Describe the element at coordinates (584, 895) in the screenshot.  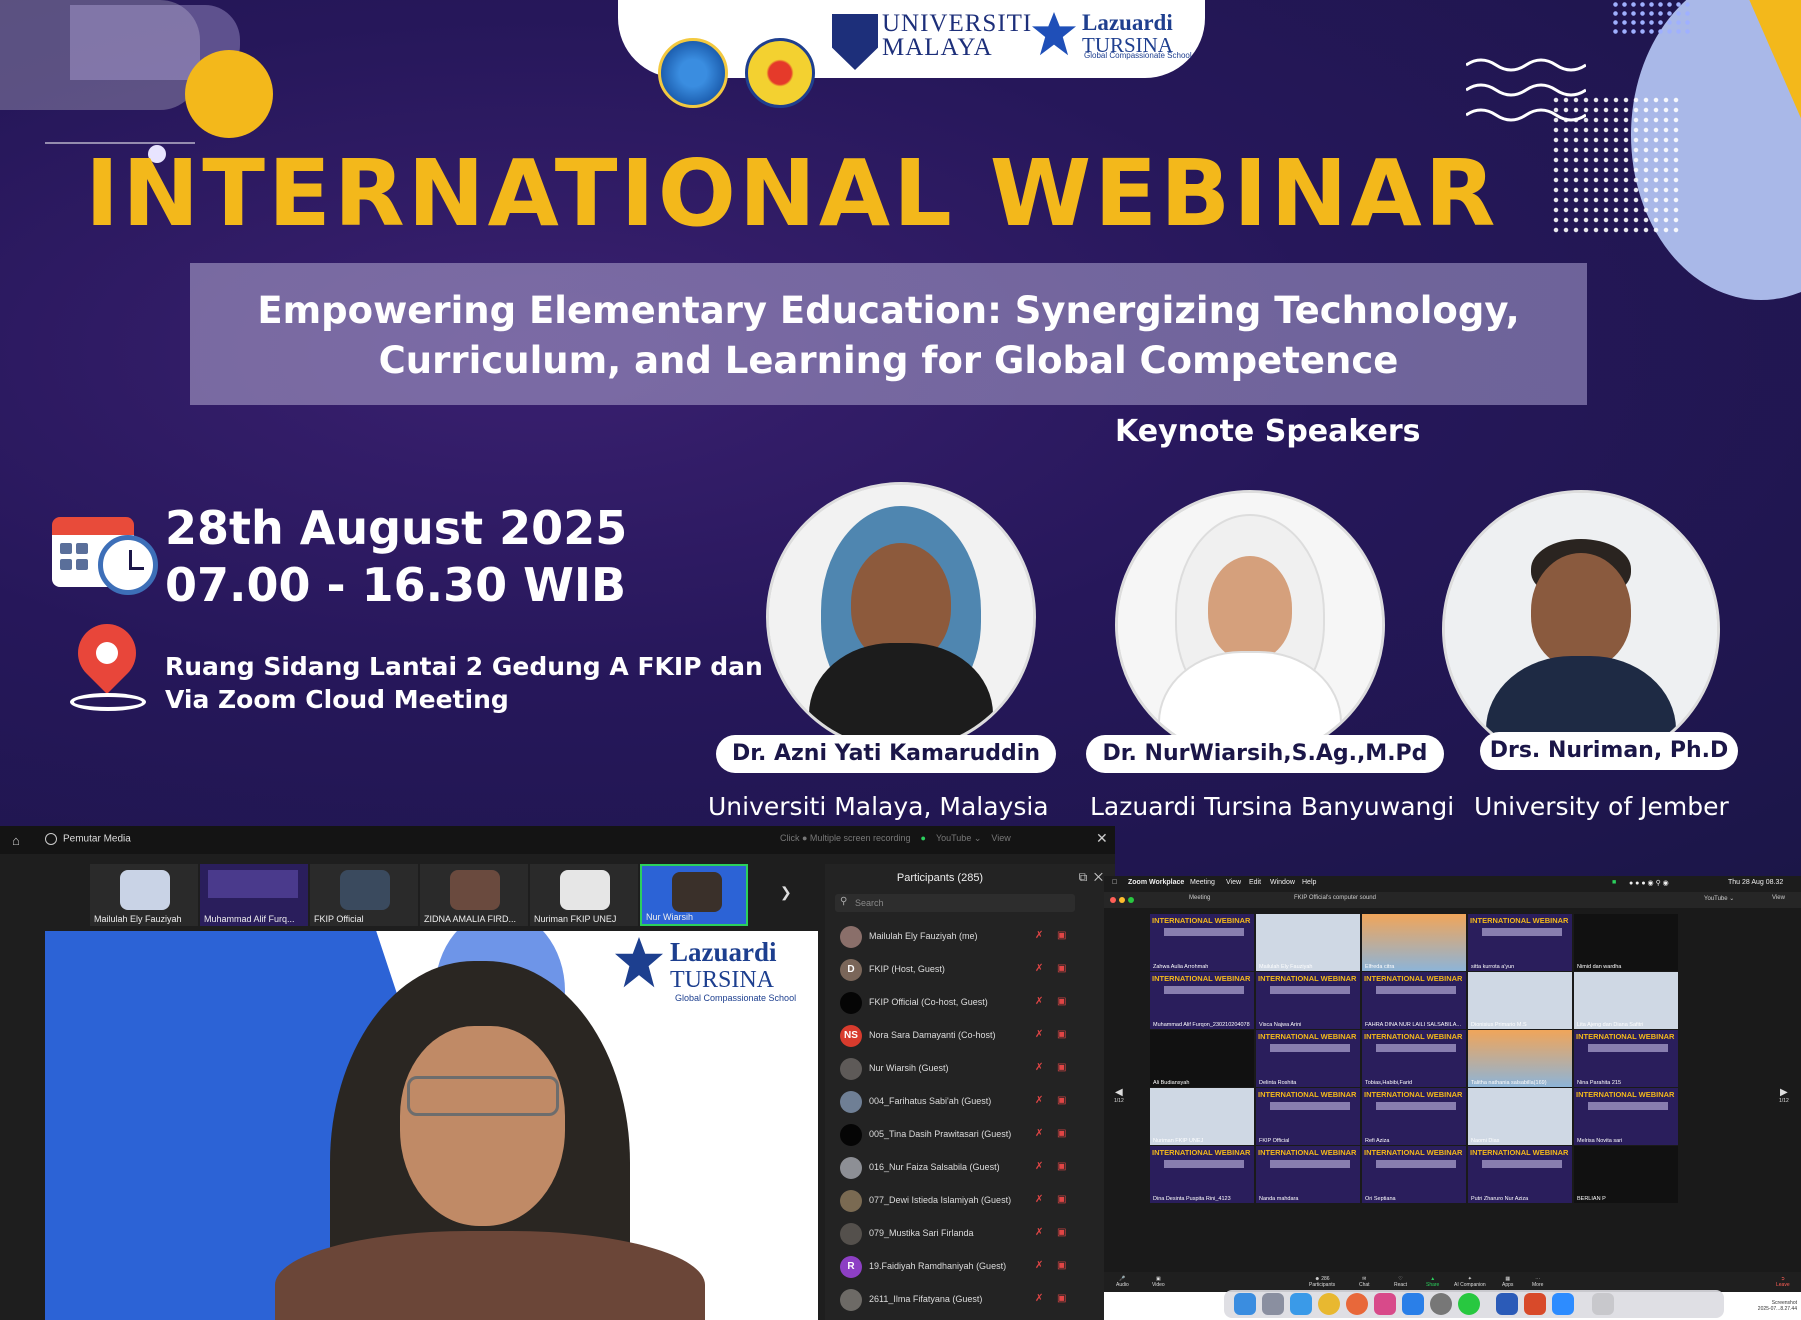
I see `participant-thumbnail: Nuriman FKIP UNEJ` at that location.